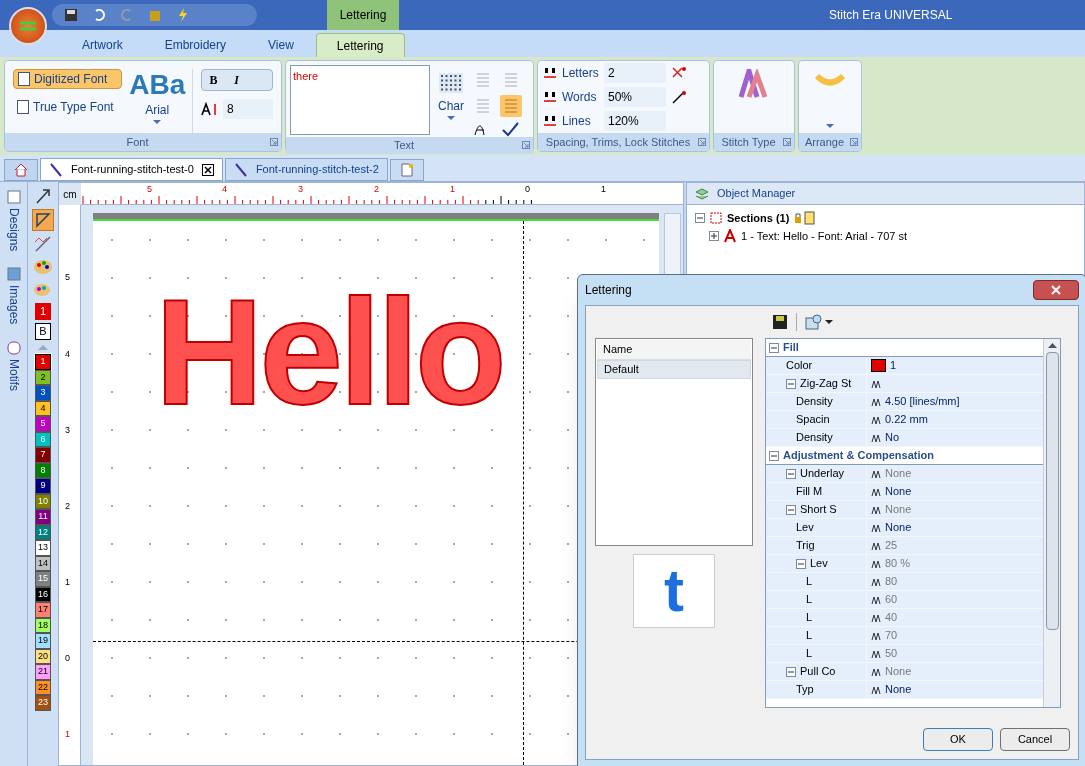 Image resolution: width=1085 pixels, height=766 pixels. What do you see at coordinates (814, 438) in the screenshot?
I see `property-label: Density` at bounding box center [814, 438].